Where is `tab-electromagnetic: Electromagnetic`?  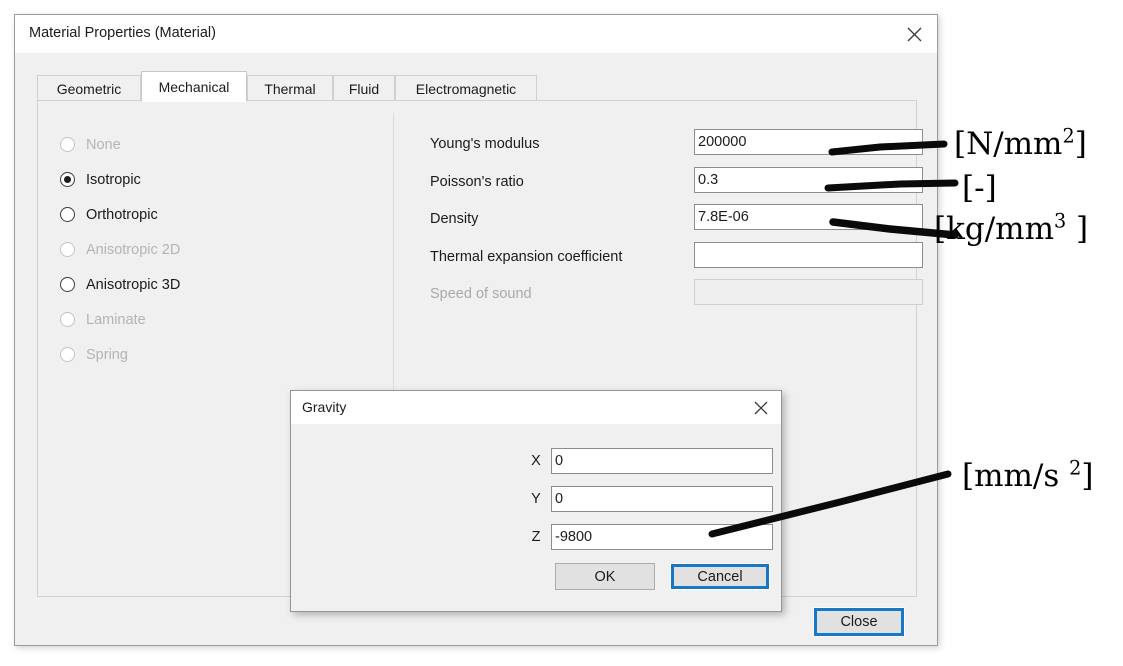
tab-electromagnetic: Electromagnetic is located at coordinates (466, 88).